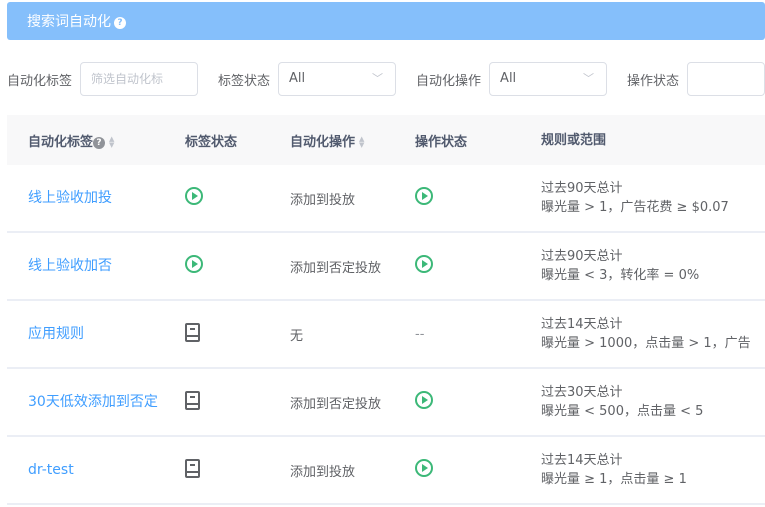 The image size is (765, 507). What do you see at coordinates (386, 21) in the screenshot?
I see `page-banner: 搜索词自动化?` at bounding box center [386, 21].